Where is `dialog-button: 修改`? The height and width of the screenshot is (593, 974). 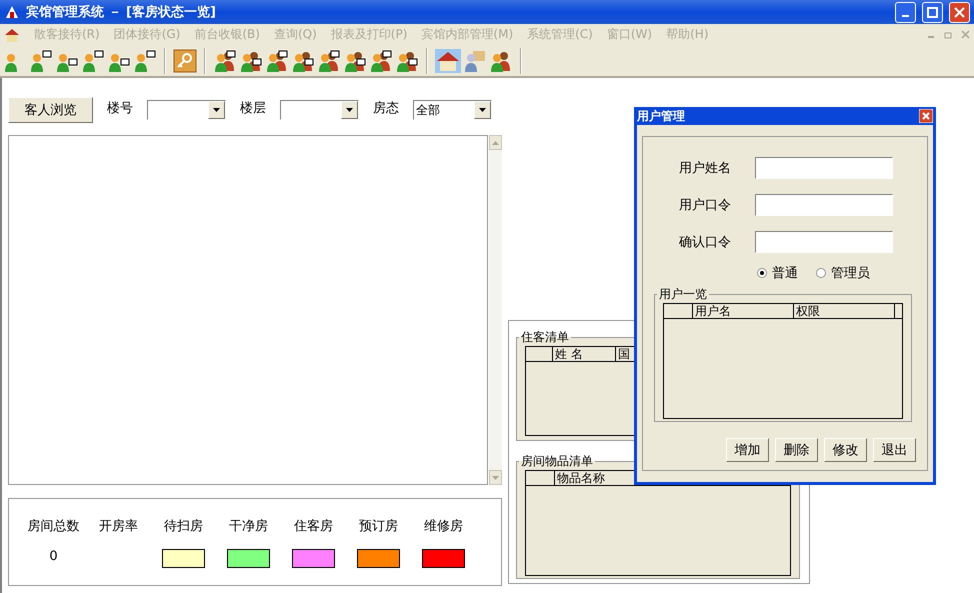
dialog-button: 修改 is located at coordinates (845, 450).